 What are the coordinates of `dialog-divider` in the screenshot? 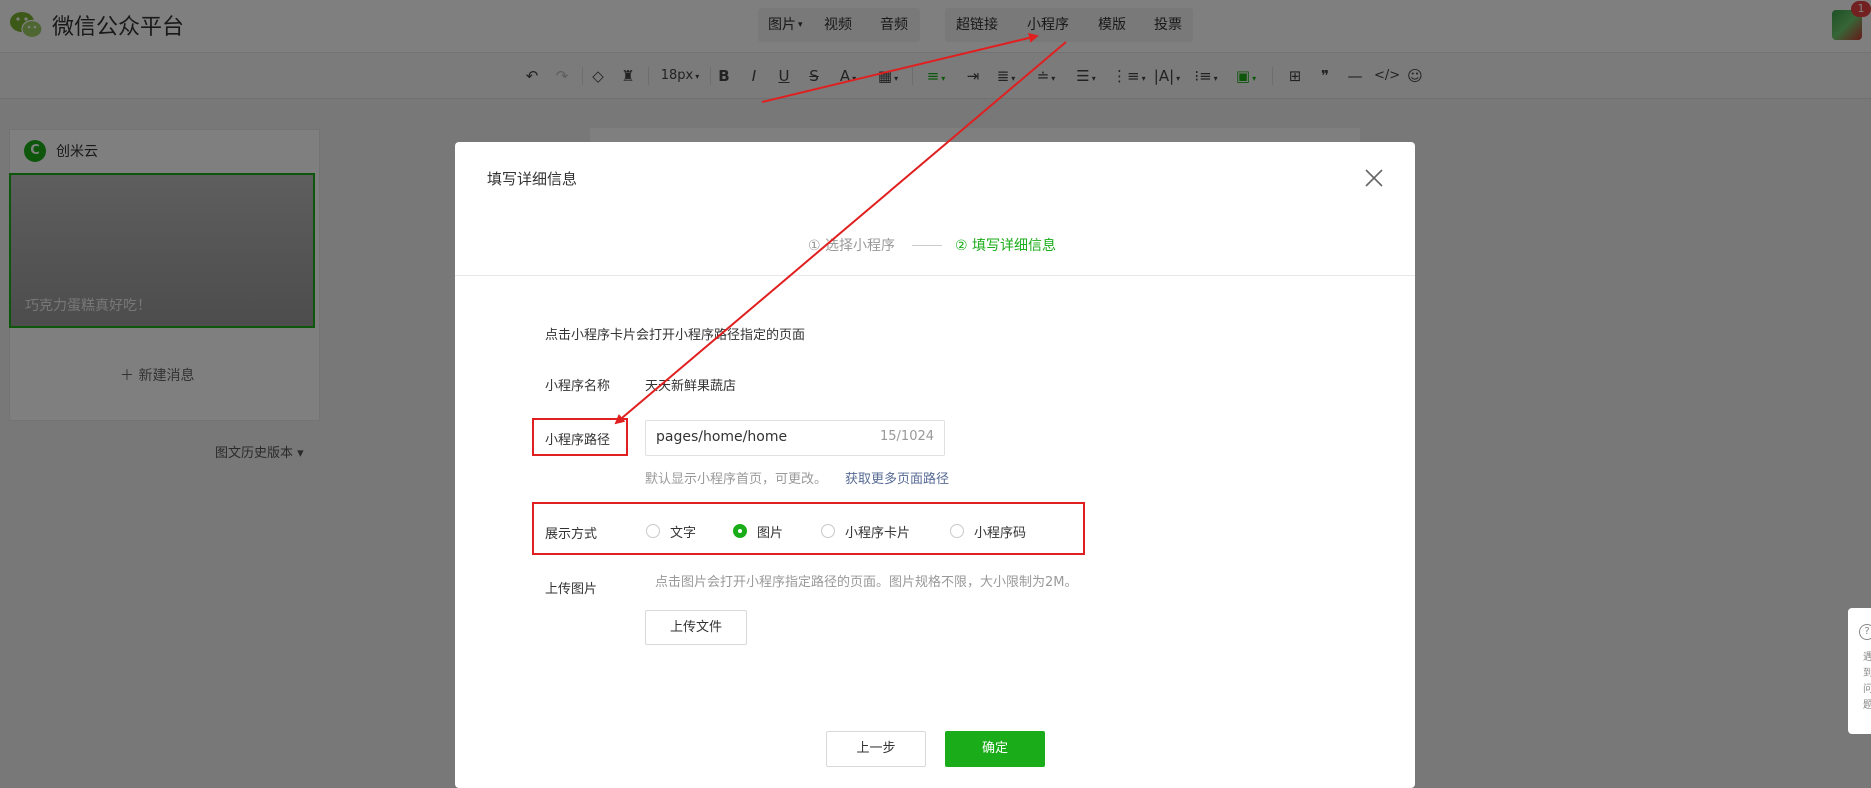 It's located at (935, 275).